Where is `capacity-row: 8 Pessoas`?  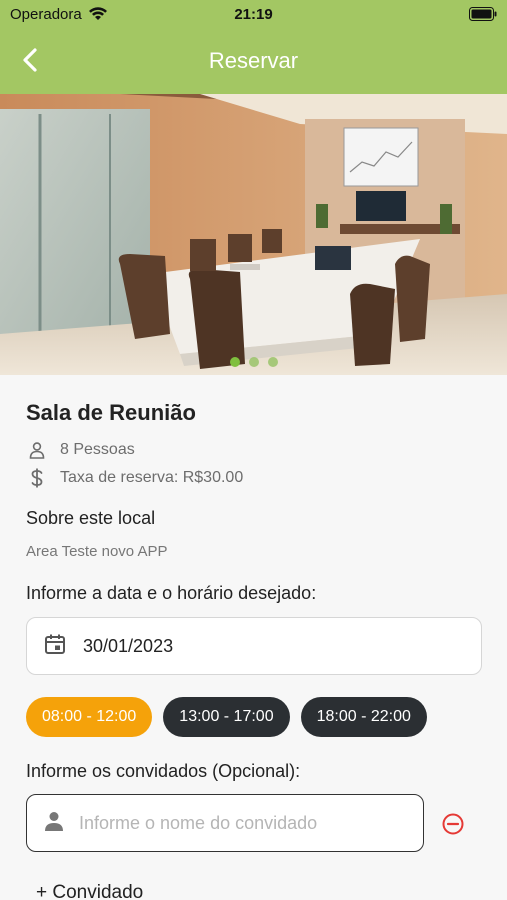
capacity-row: 8 Pessoas is located at coordinates (80, 450).